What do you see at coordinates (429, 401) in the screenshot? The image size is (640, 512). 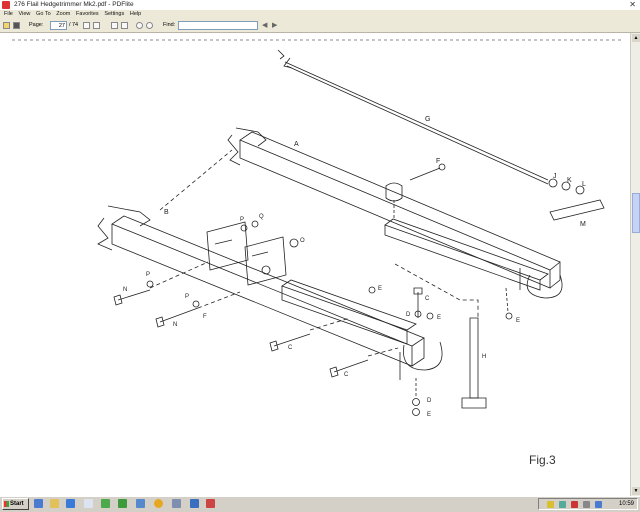 I see `label-d-lower: D` at bounding box center [429, 401].